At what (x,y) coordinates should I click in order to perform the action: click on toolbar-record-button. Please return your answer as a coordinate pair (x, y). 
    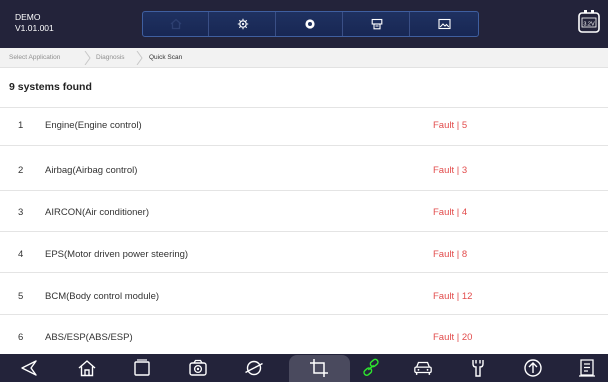
    Looking at the image, I should click on (310, 24).